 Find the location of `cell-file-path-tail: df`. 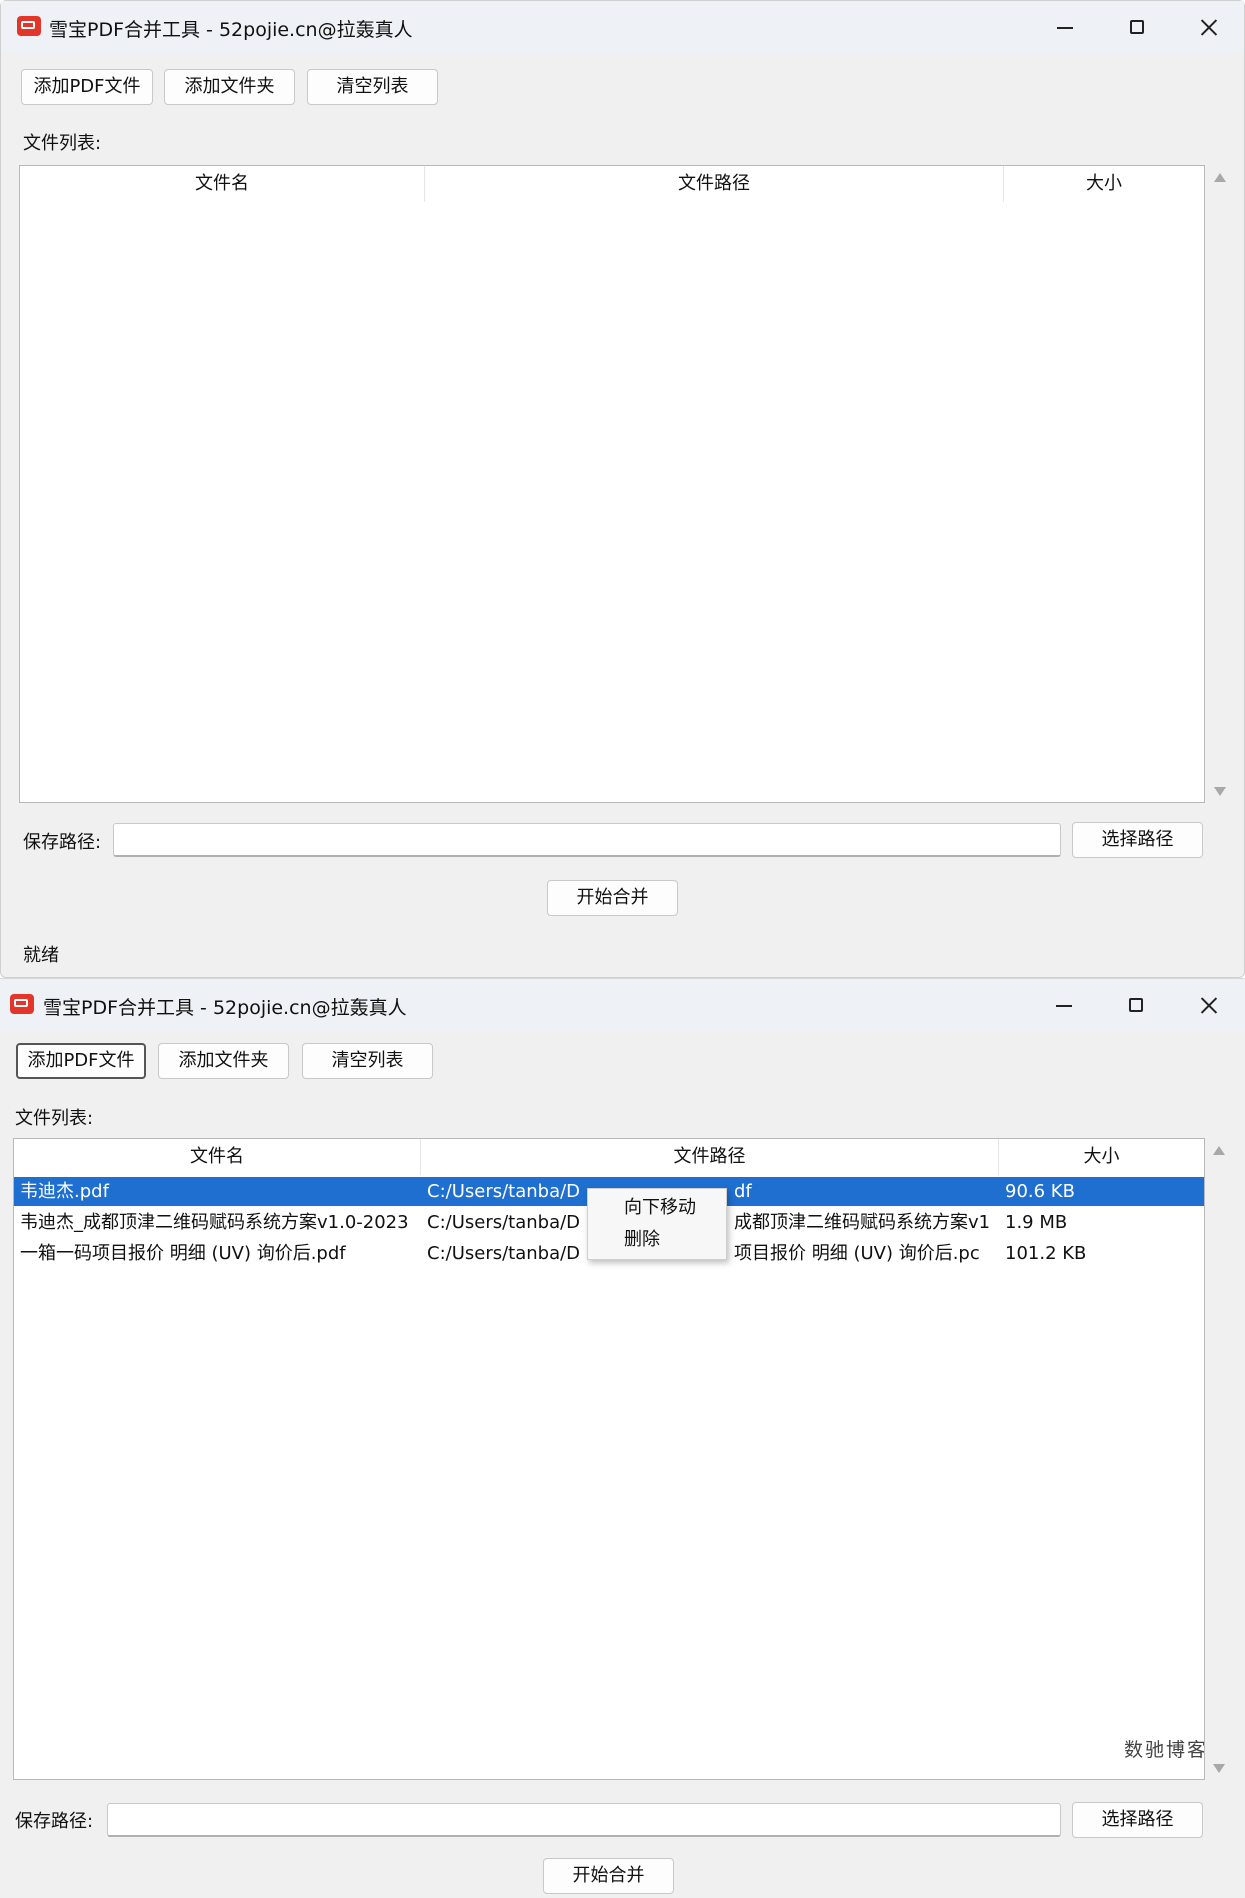

cell-file-path-tail: df is located at coordinates (743, 1191).